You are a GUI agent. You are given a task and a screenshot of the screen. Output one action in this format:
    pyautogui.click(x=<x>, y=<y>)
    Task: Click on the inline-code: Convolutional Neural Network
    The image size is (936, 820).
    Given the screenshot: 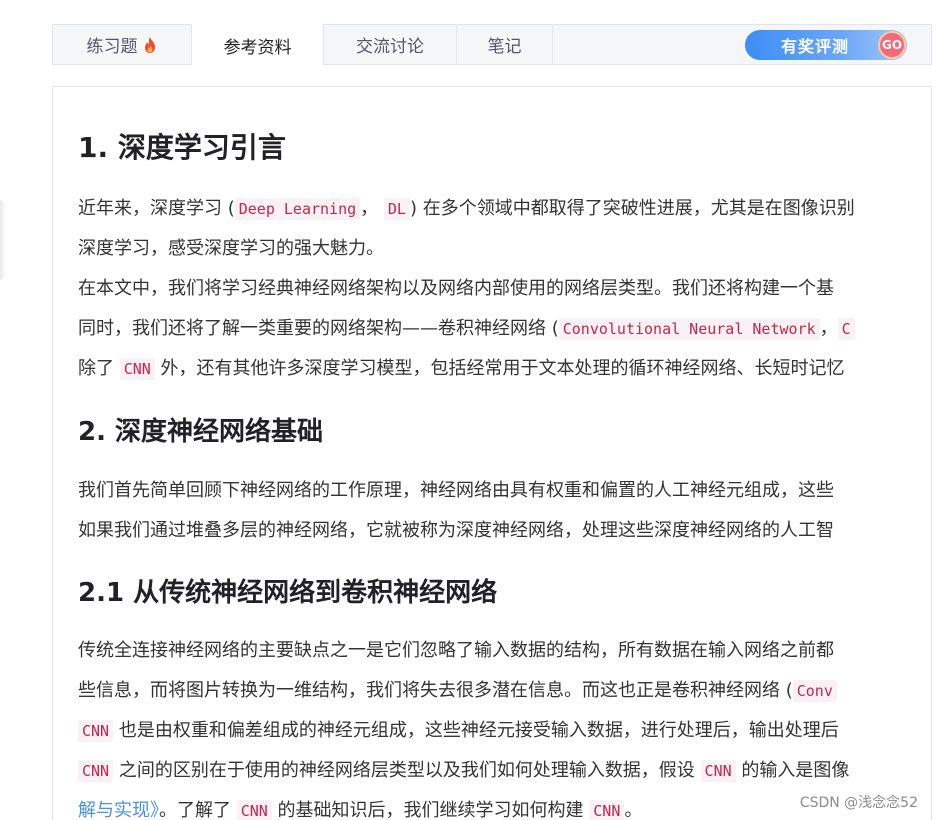 What is the action you would take?
    pyautogui.click(x=689, y=329)
    